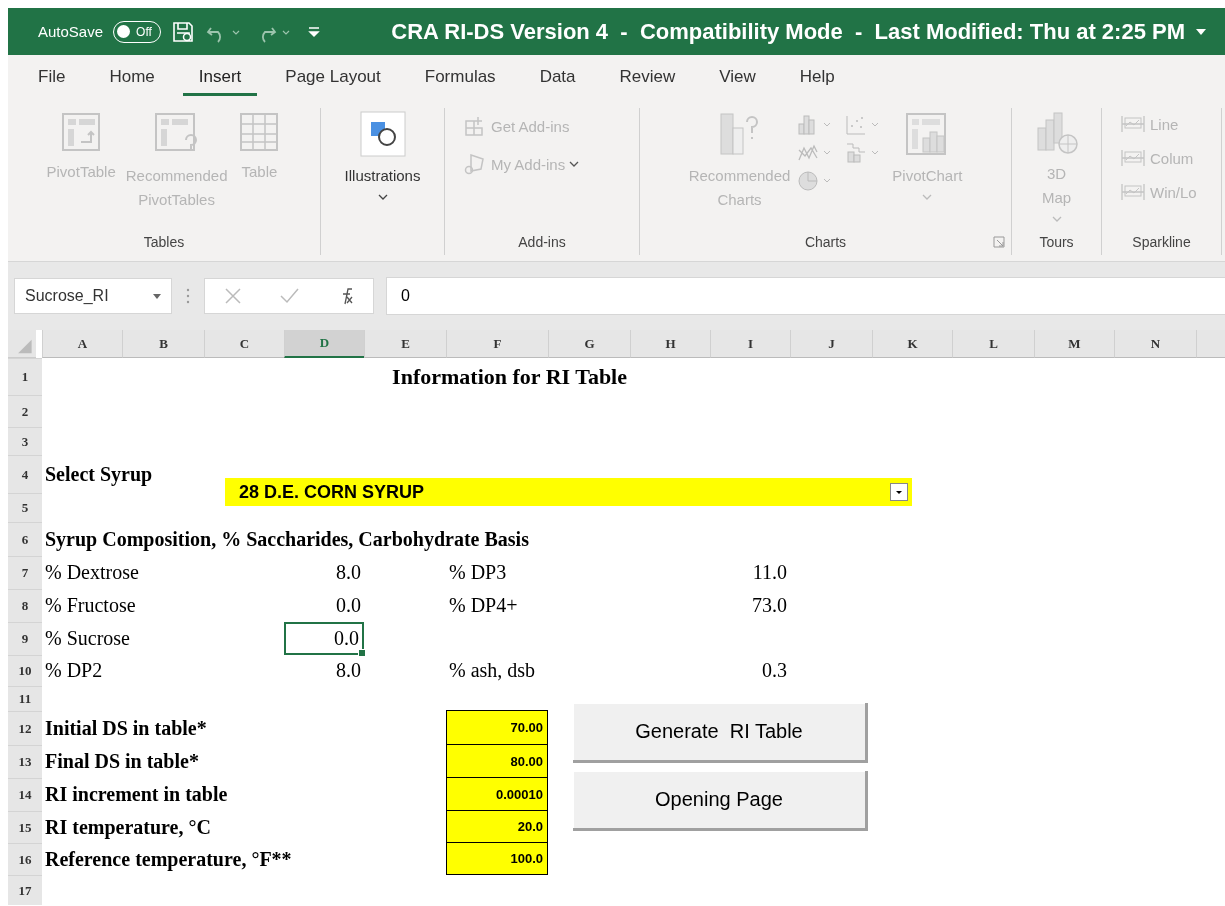  Describe the element at coordinates (831, 344) in the screenshot. I see `column-header: J` at that location.